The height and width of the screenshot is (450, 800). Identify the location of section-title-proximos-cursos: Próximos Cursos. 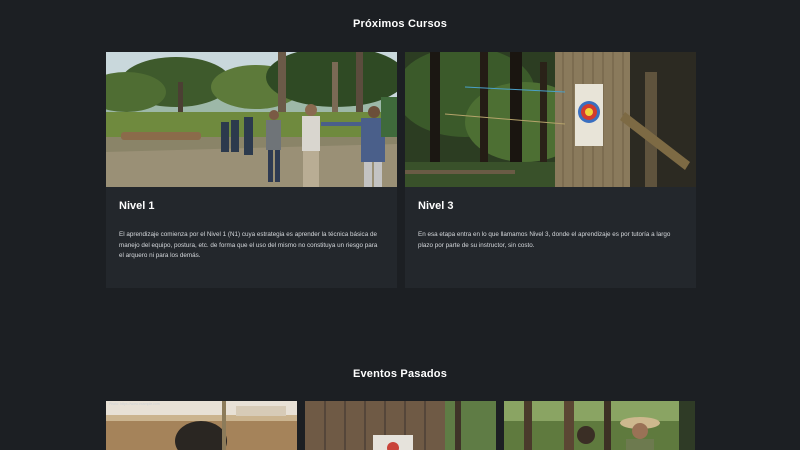
(400, 24).